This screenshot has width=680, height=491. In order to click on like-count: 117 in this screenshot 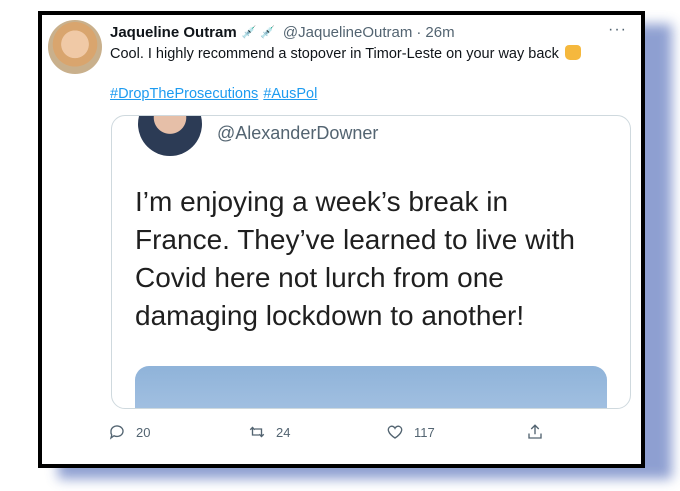, I will do `click(424, 432)`.